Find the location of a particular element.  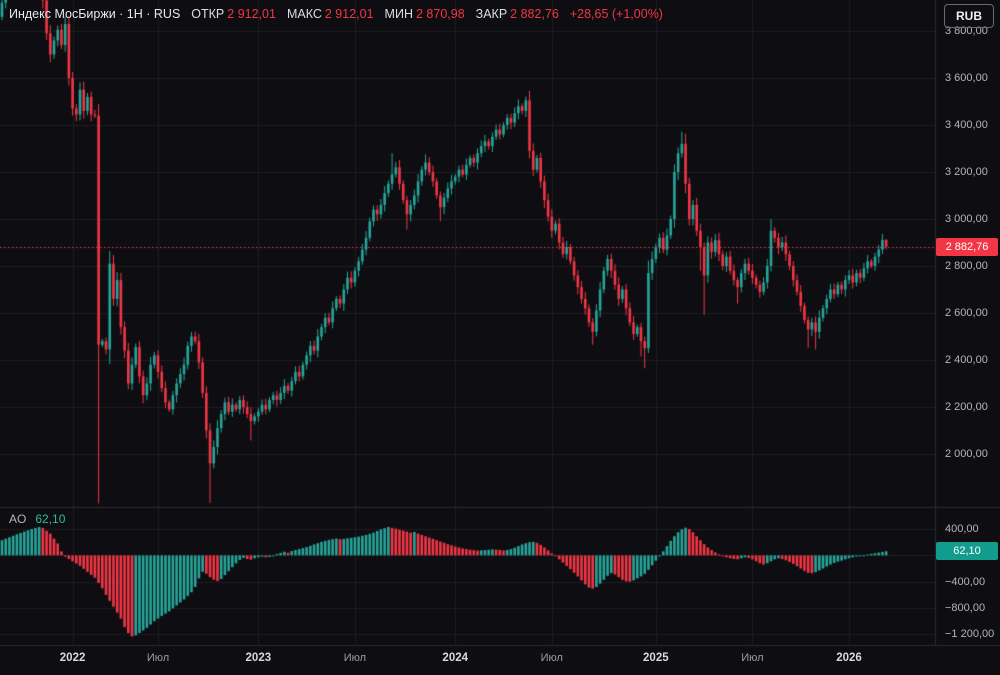

axis-label: 2 400,00 is located at coordinates (966, 360).